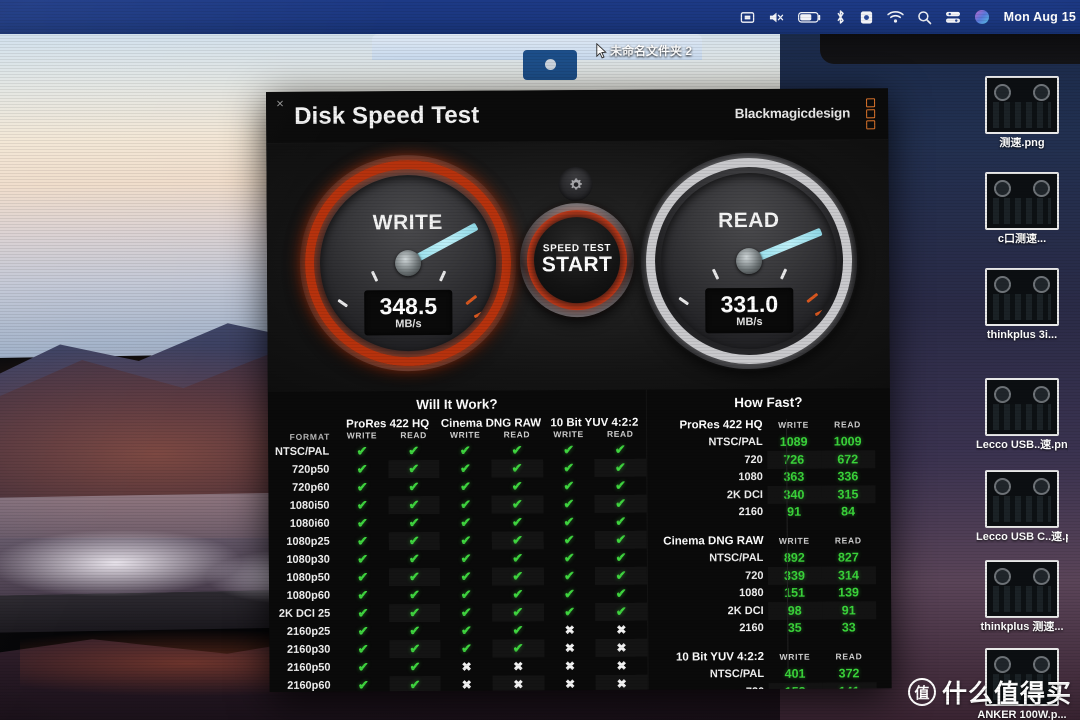  I want to click on table-row: NTSC/PAL 892 827, so click(769, 558).